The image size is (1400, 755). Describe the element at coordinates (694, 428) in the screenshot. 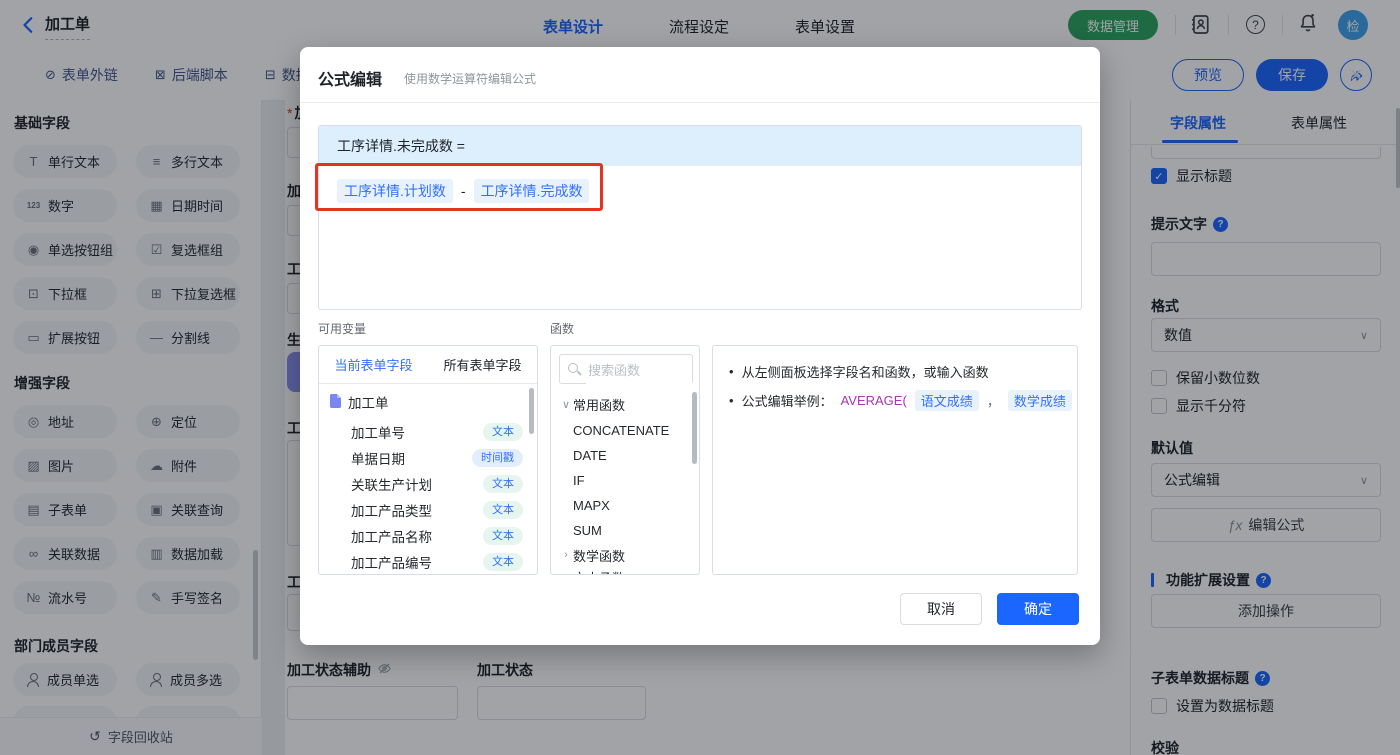

I see `functions-scrollbar` at that location.